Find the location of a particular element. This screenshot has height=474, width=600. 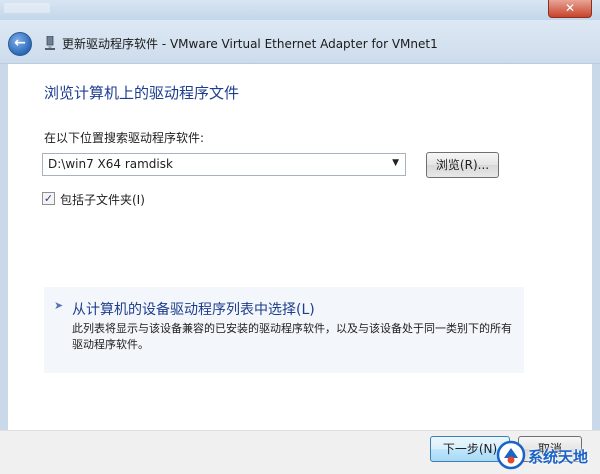

include-subfolders-label: 包括子文件夹(I) is located at coordinates (102, 199).